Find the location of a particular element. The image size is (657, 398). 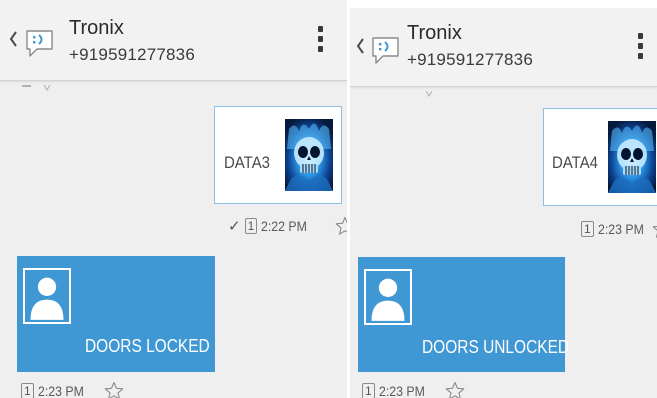

message-text: DATA4 is located at coordinates (575, 162).